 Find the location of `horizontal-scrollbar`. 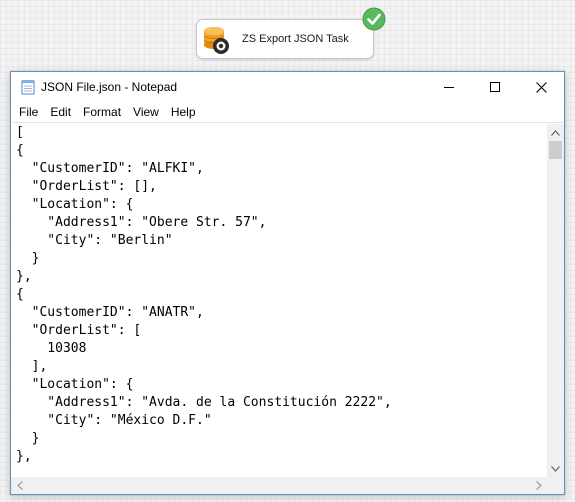

horizontal-scrollbar is located at coordinates (279, 485).